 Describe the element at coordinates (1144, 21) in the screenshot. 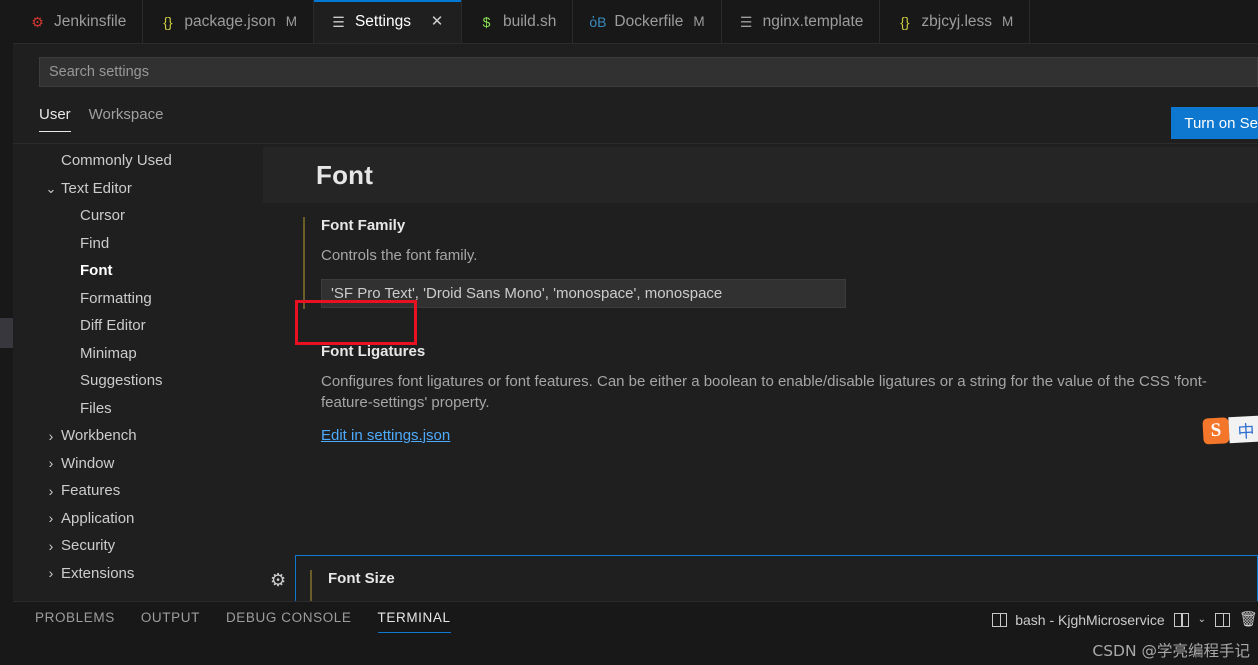

I see `tab-bar-filler` at that location.